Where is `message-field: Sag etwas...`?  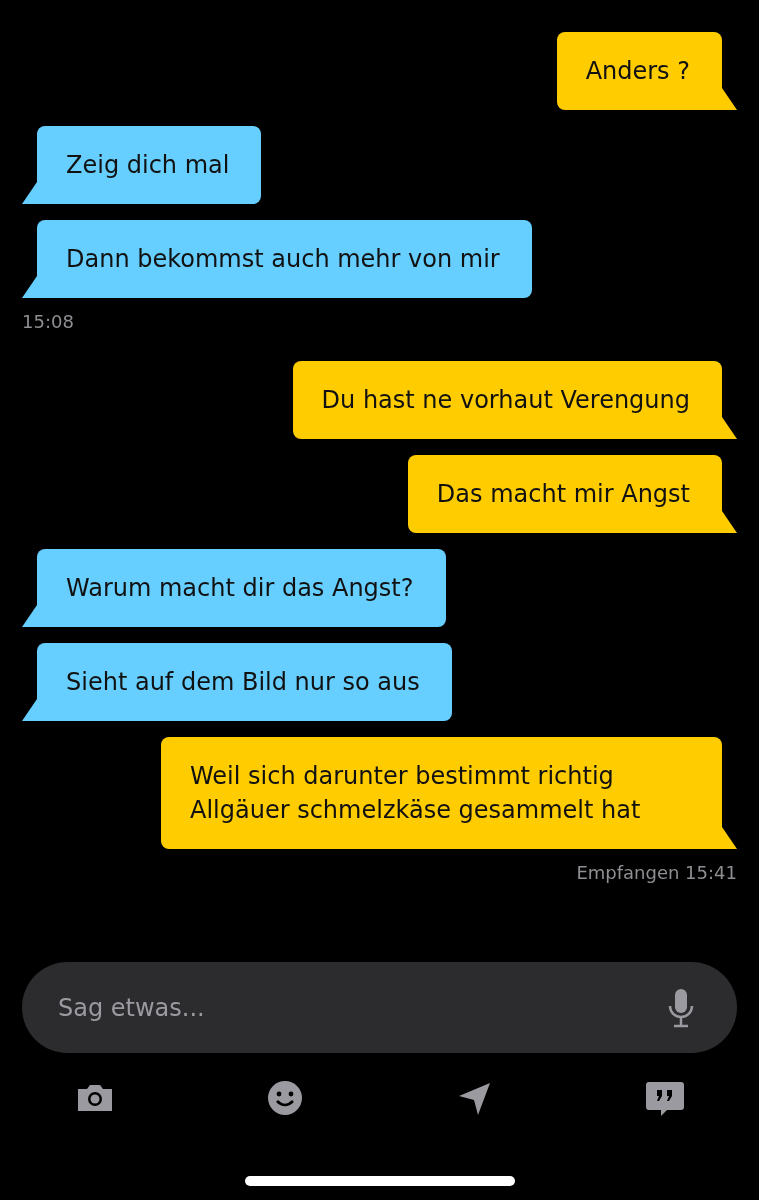 message-field: Sag etwas... is located at coordinates (379, 1007).